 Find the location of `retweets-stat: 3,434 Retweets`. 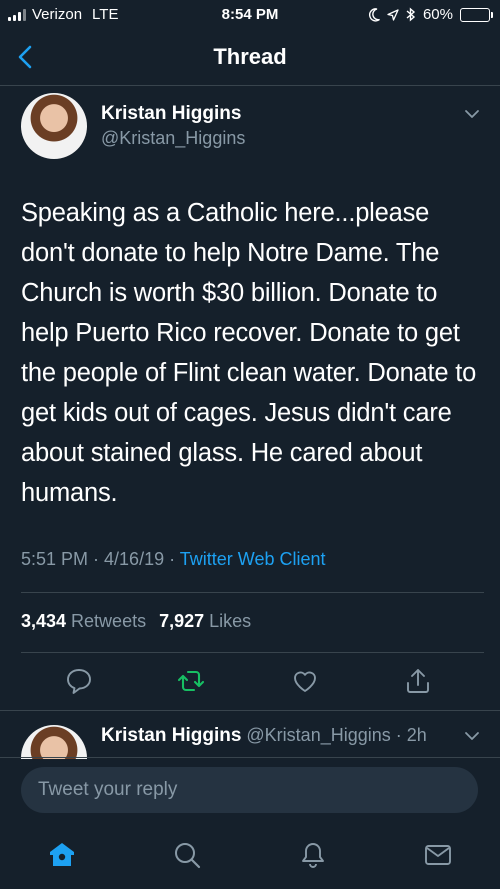

retweets-stat: 3,434 Retweets is located at coordinates (83, 621).